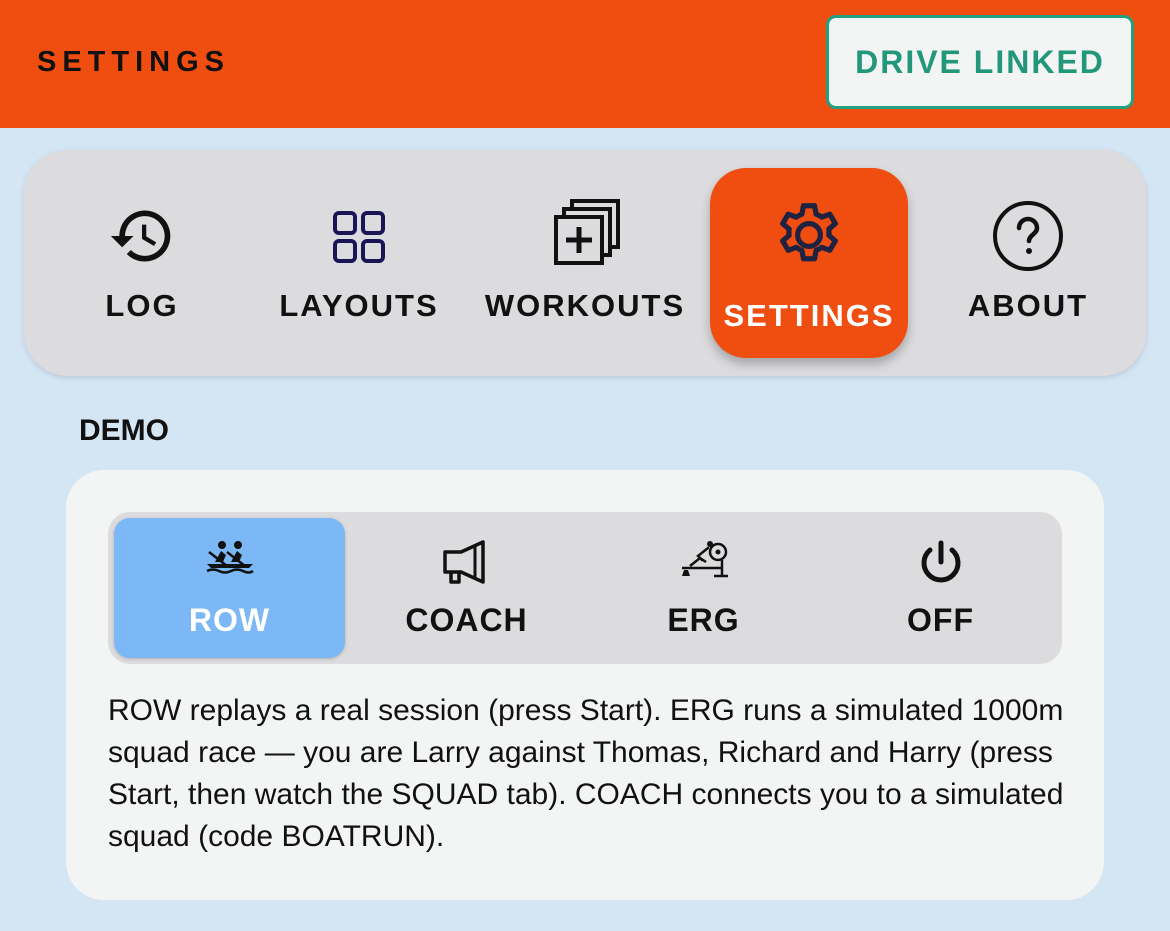 This screenshot has width=1170, height=931. Describe the element at coordinates (940, 561) in the screenshot. I see `power-icon` at that location.